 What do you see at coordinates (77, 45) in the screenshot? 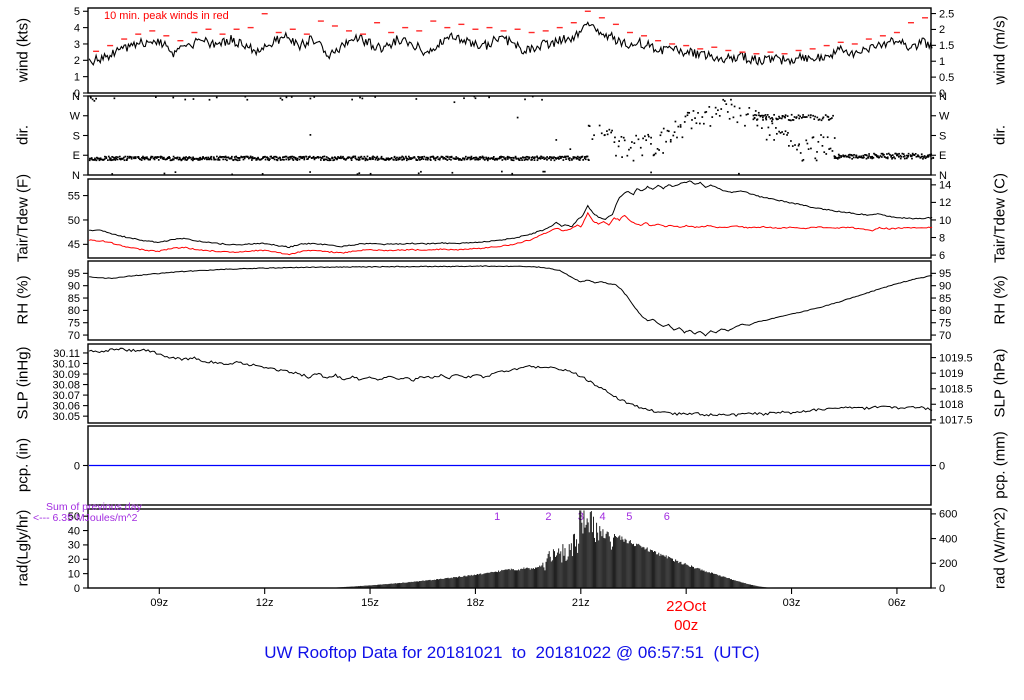
I see `svg-text: 3` at bounding box center [77, 45].